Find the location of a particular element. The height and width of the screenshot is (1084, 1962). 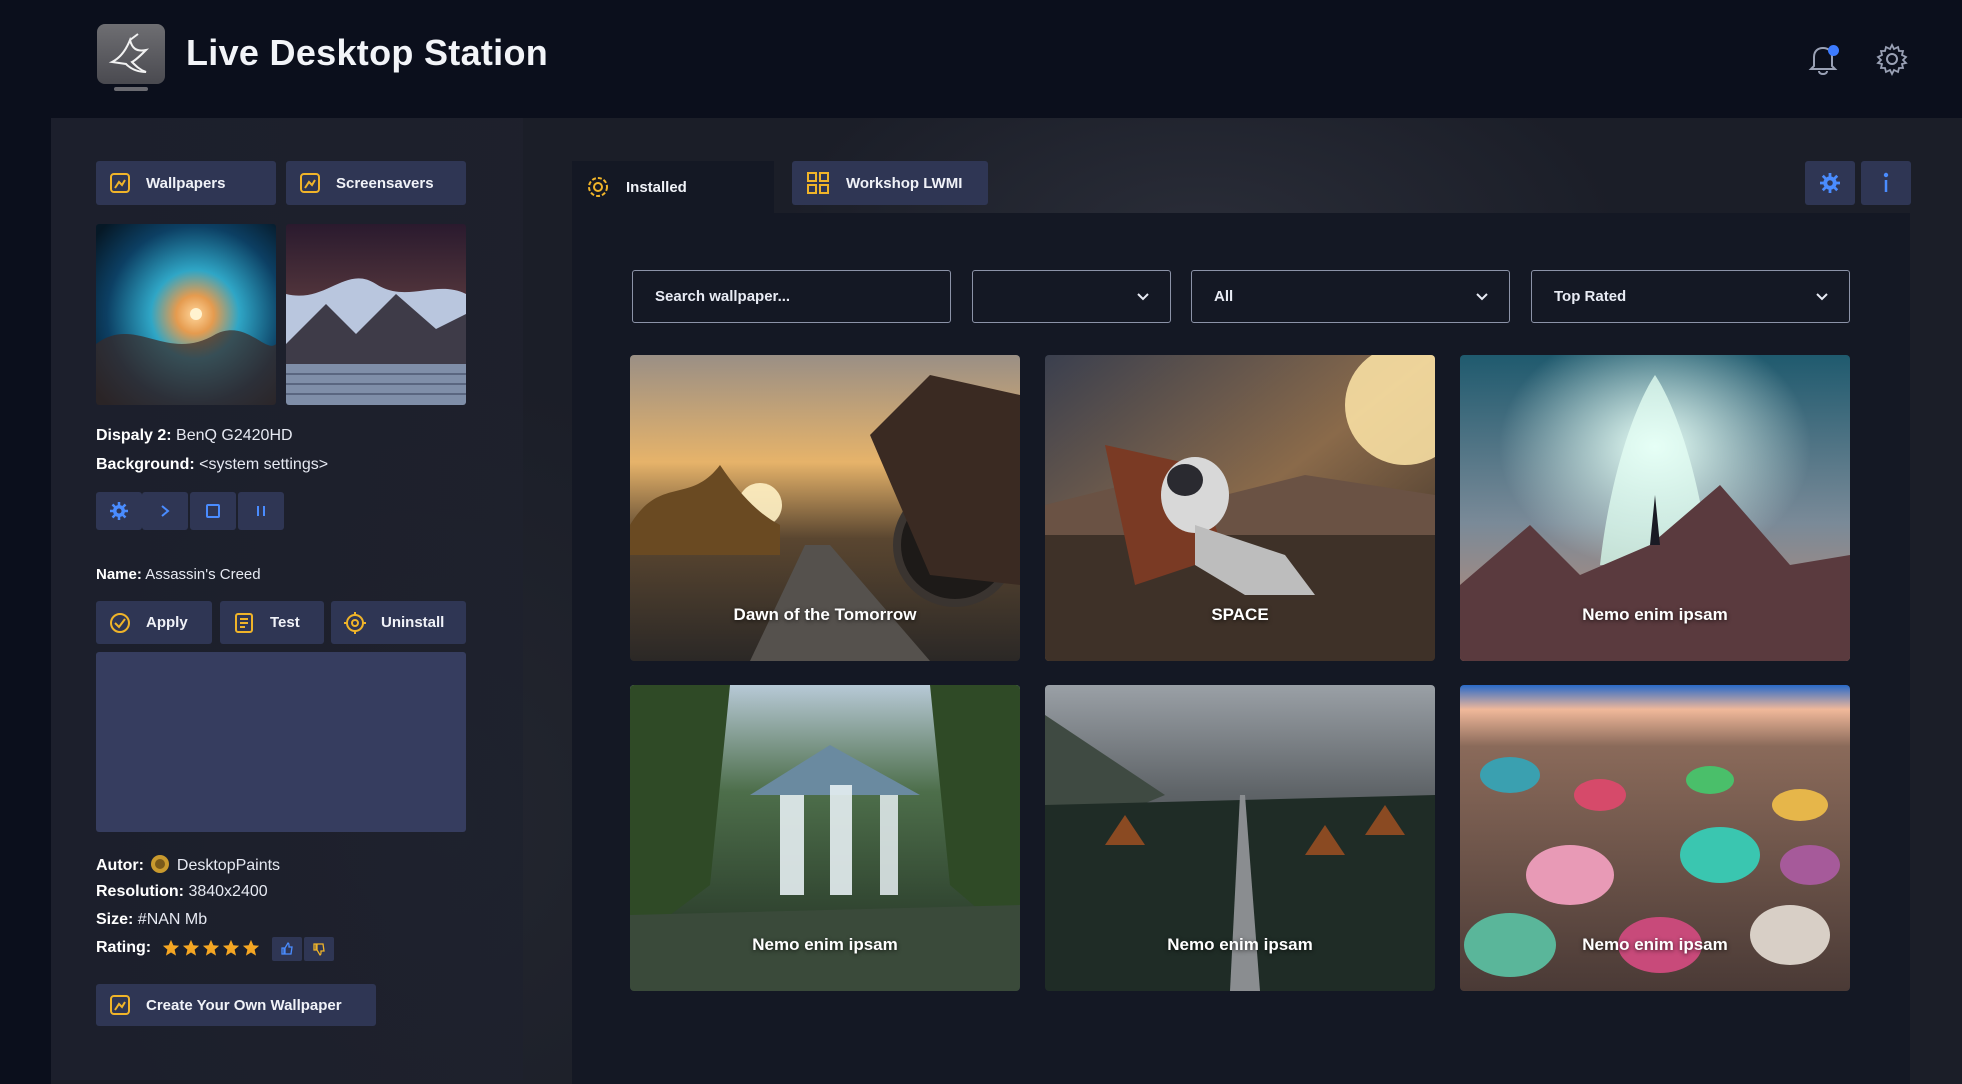

tab-screensavers: Screensavers is located at coordinates (376, 183).